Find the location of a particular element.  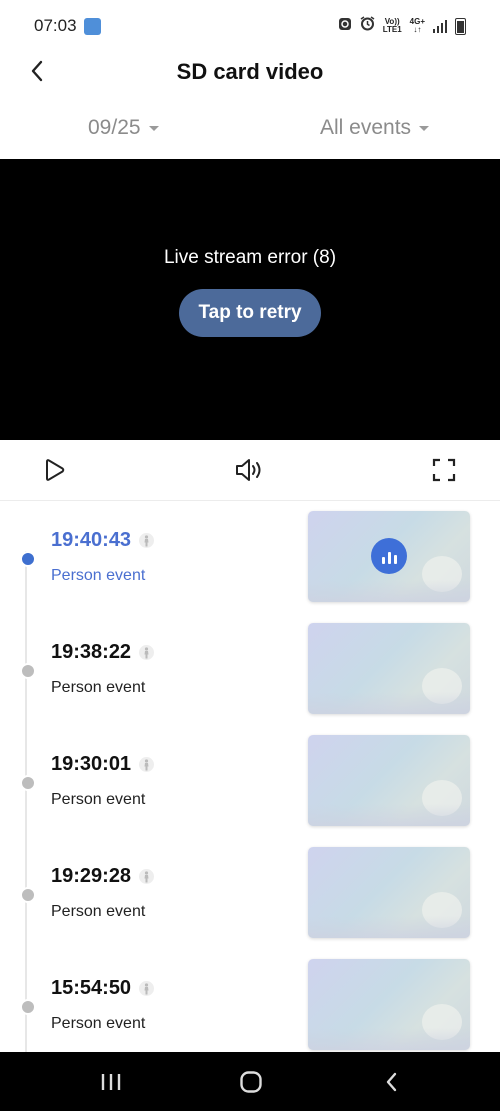

app-header: SD card video is located at coordinates (250, 72).